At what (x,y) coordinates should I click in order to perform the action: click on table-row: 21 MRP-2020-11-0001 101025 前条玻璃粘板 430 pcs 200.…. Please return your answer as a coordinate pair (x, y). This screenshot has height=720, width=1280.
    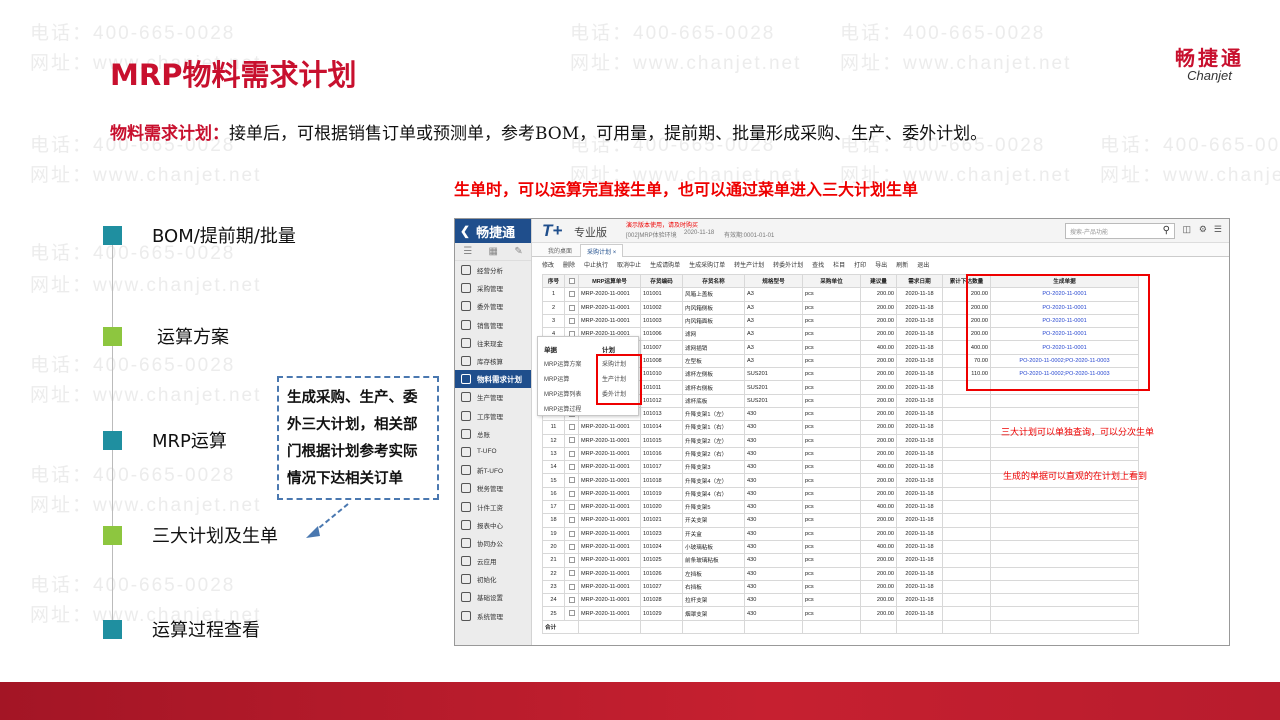
    Looking at the image, I should click on (840, 560).